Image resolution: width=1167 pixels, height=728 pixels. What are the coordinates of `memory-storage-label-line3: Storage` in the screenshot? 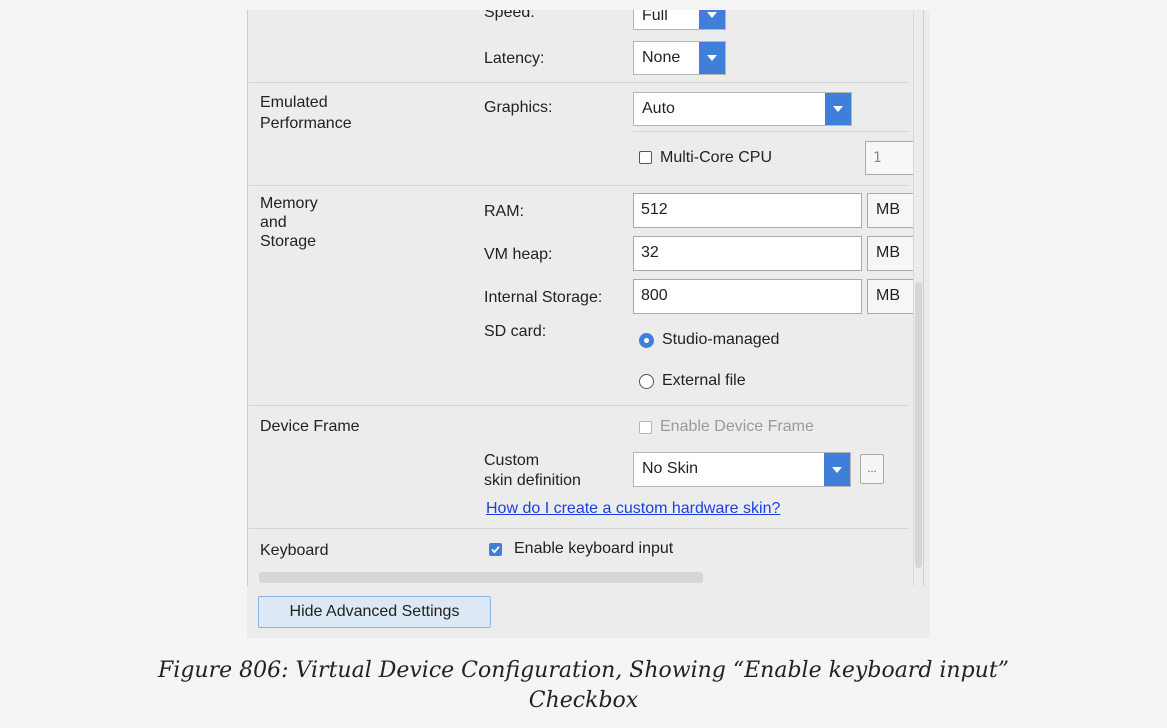 It's located at (288, 241).